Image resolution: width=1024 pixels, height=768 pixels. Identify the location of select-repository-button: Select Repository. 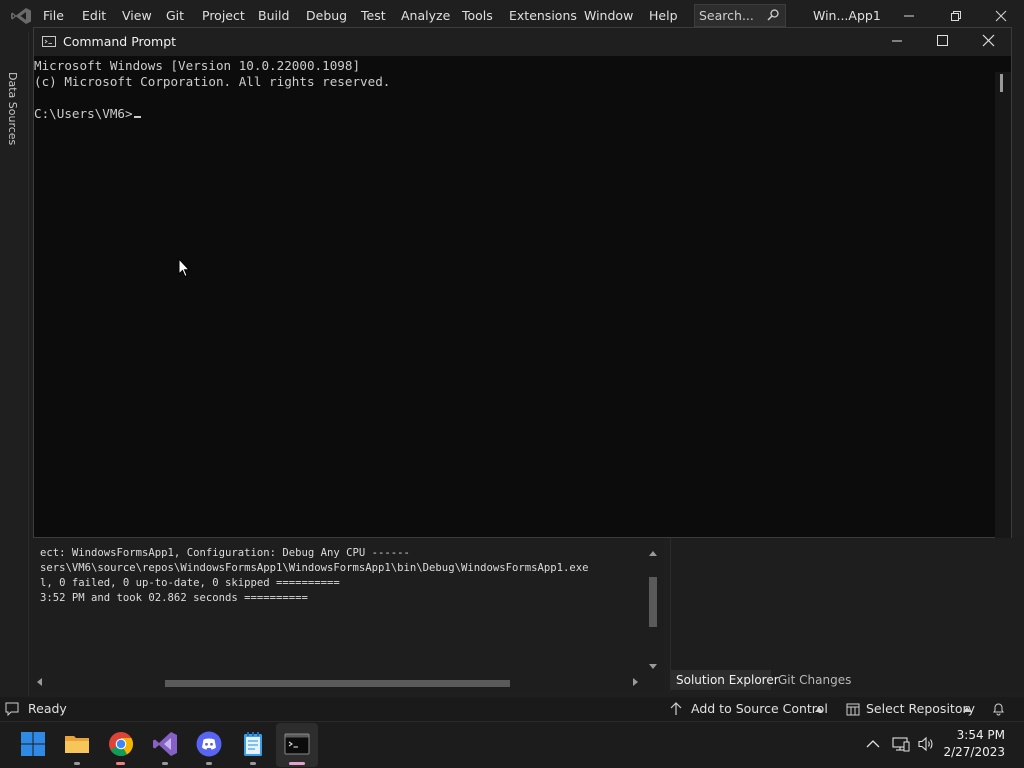
(920, 709).